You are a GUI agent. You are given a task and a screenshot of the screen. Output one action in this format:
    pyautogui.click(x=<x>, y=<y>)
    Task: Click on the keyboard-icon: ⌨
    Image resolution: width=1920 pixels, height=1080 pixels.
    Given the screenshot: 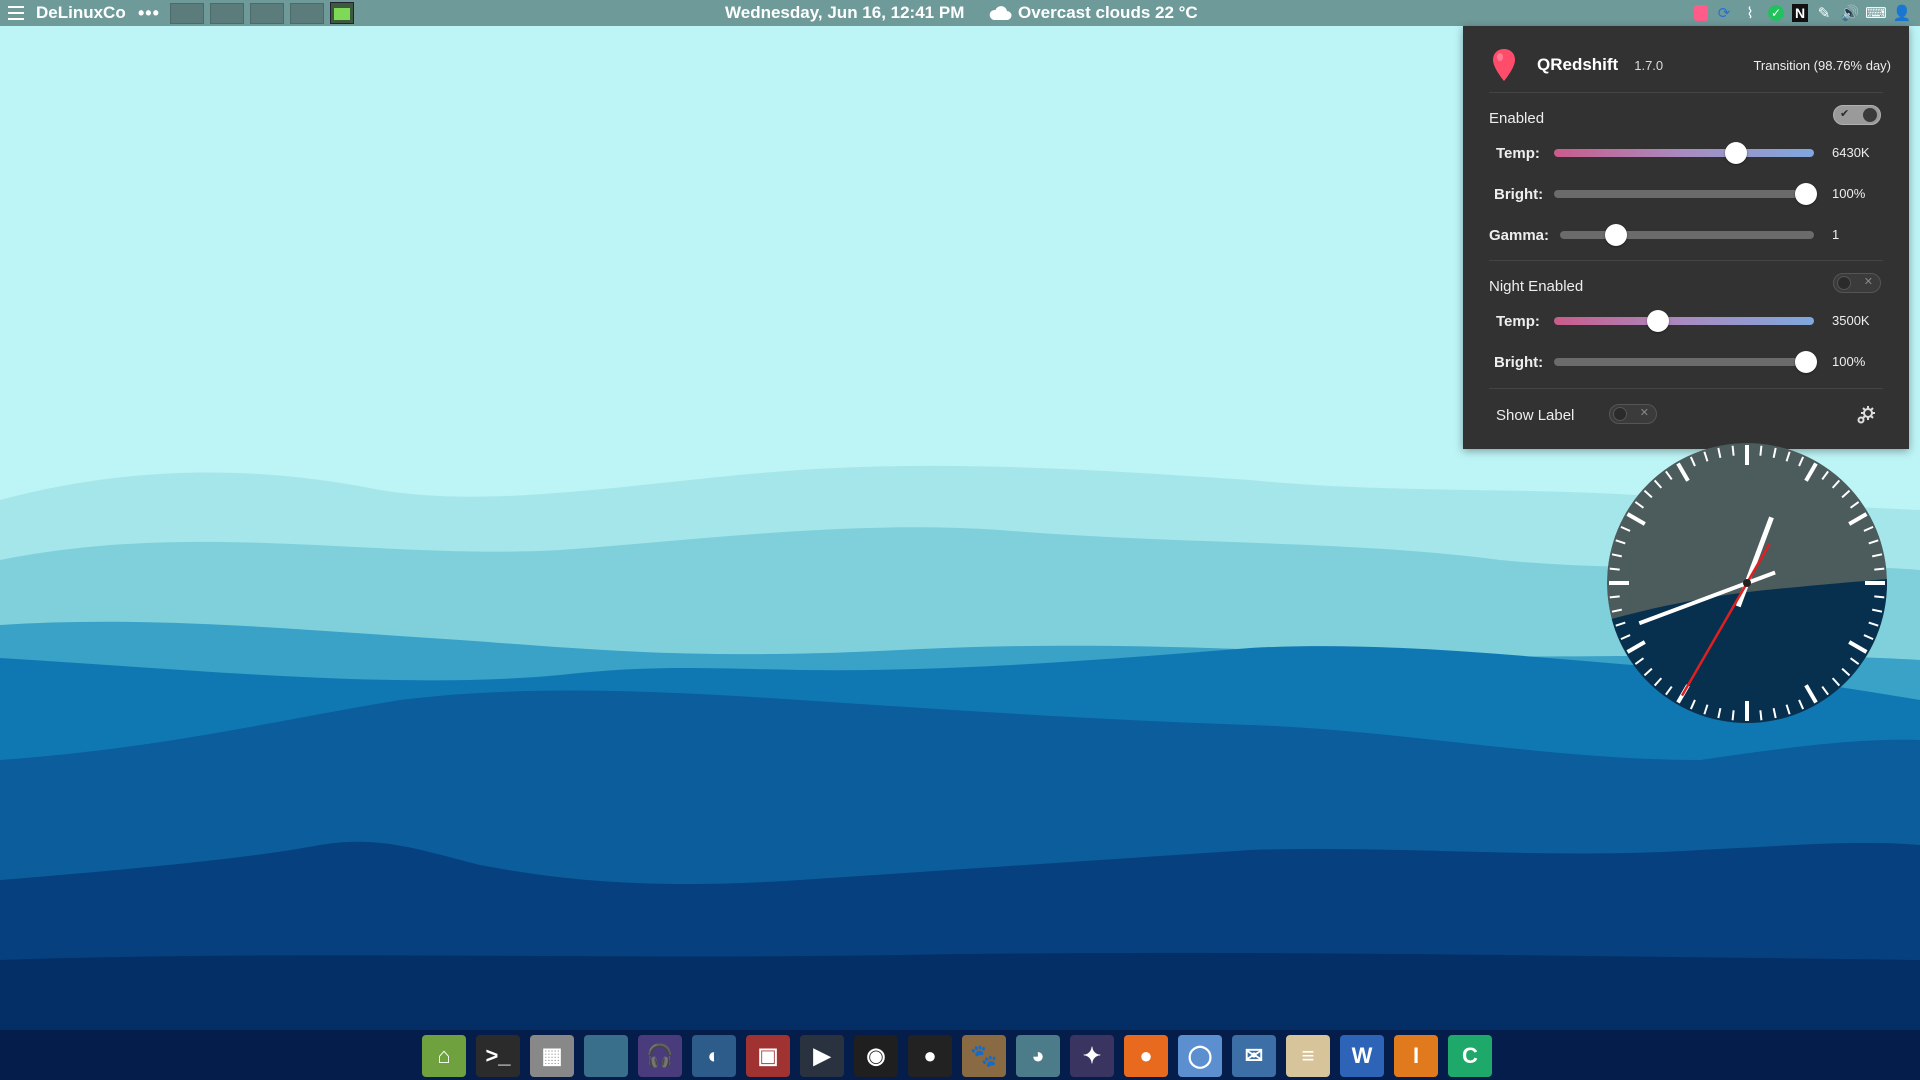 What is the action you would take?
    pyautogui.click(x=1876, y=13)
    